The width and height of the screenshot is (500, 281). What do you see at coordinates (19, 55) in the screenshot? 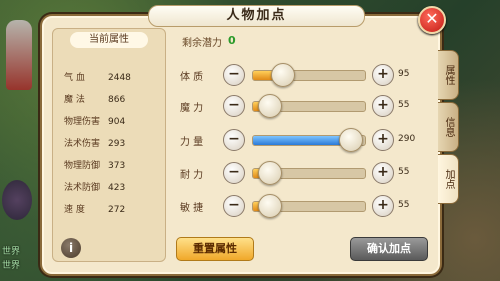
I see `player-character` at bounding box center [19, 55].